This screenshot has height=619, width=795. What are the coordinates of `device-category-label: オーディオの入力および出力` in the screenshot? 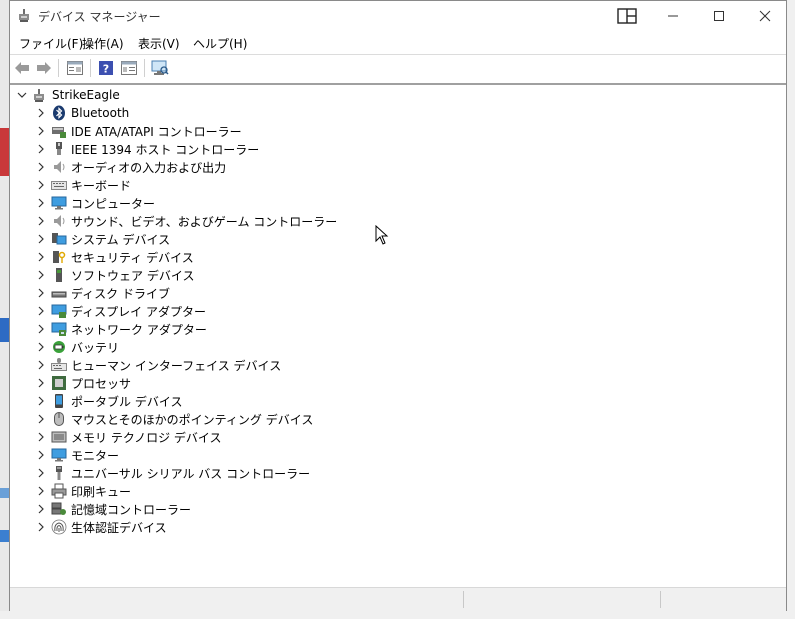 It's located at (149, 167).